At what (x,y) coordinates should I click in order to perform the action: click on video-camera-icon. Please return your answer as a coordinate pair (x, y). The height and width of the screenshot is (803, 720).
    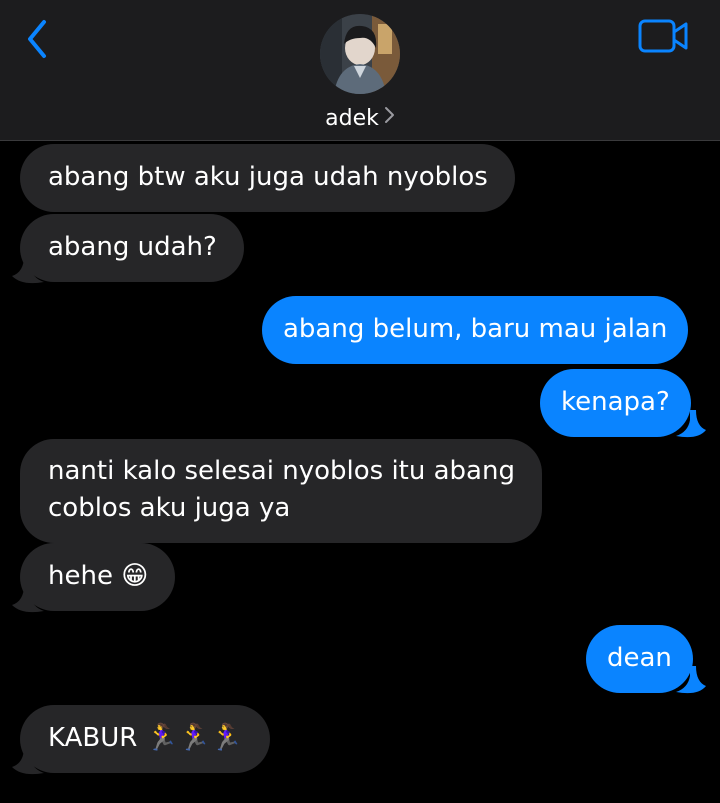
    Looking at the image, I should click on (663, 36).